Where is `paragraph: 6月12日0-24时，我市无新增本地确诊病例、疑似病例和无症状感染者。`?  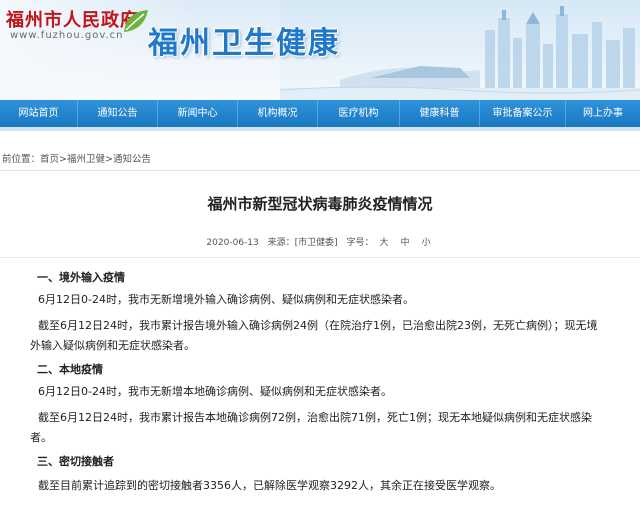 paragraph: 6月12日0-24时，我市无新增本地确诊病例、疑似病例和无症状感染者。 is located at coordinates (215, 391).